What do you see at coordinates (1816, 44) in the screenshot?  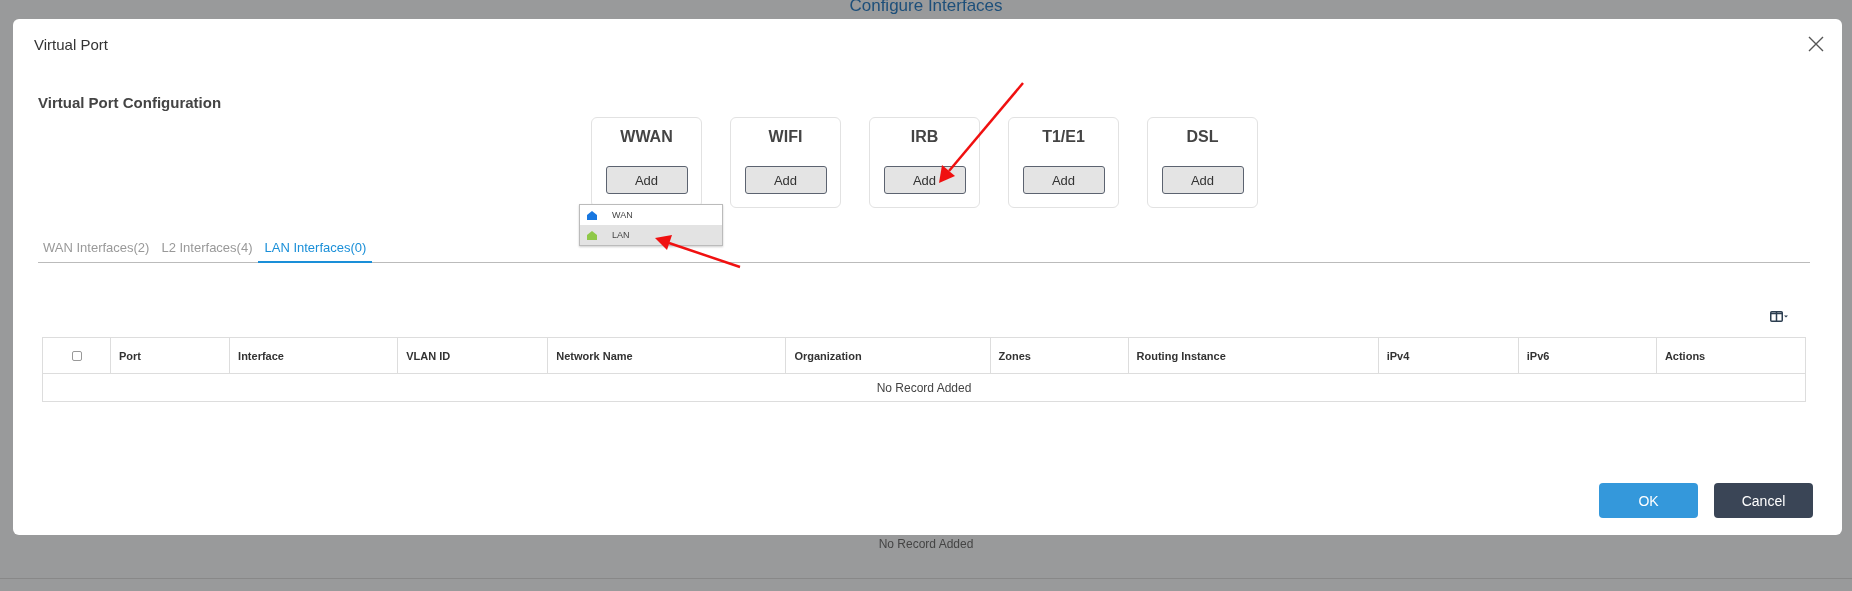 I see `close-icon` at bounding box center [1816, 44].